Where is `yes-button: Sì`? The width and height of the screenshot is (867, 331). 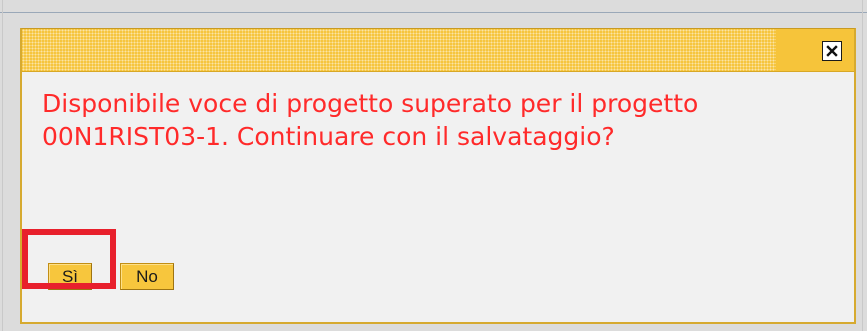
yes-button: Sì is located at coordinates (70, 276).